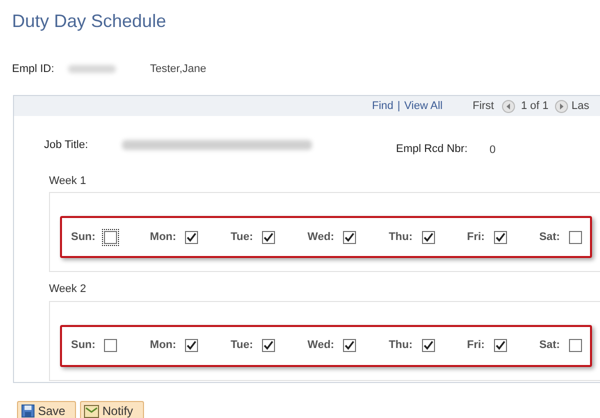 Image resolution: width=600 pixels, height=418 pixels. What do you see at coordinates (34, 69) in the screenshot?
I see `field-label: Empl ID:` at bounding box center [34, 69].